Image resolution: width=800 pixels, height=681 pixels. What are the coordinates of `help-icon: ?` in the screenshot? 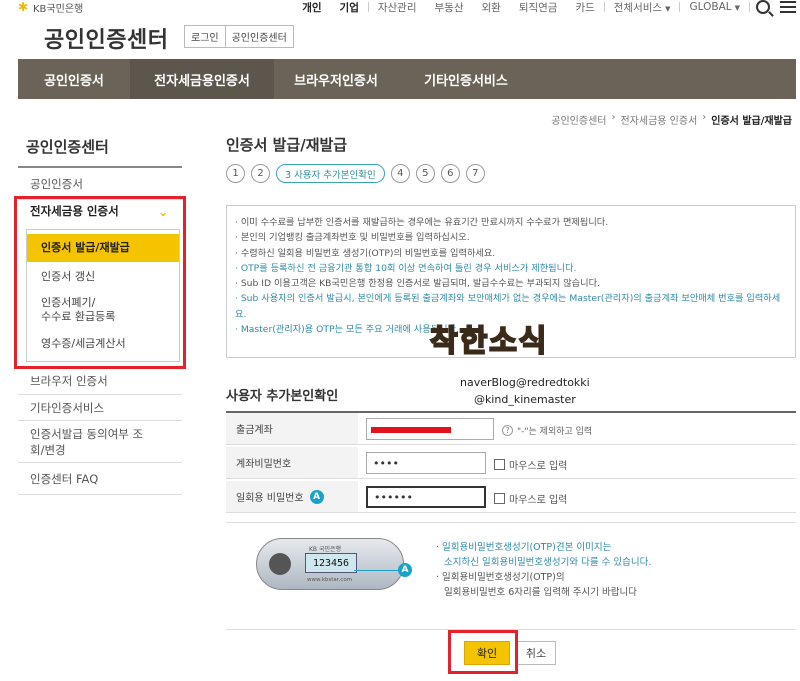 It's located at (507, 430).